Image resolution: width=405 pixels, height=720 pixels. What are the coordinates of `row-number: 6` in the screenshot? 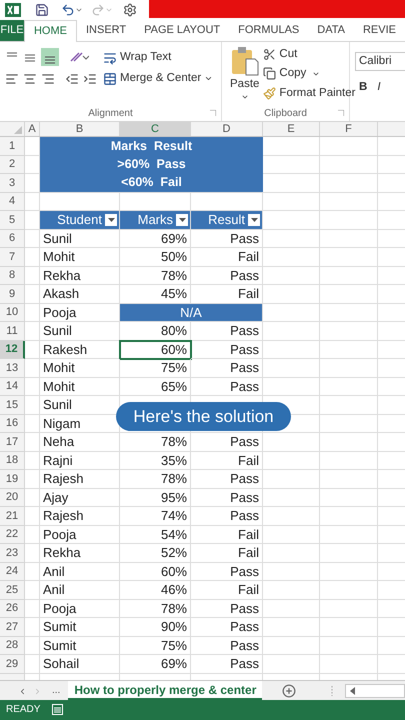 It's located at (12, 239).